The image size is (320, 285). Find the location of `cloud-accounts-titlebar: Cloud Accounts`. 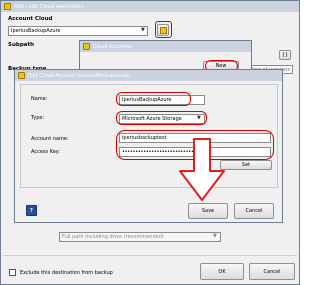

cloud-accounts-titlebar: Cloud Accounts is located at coordinates (165, 46).